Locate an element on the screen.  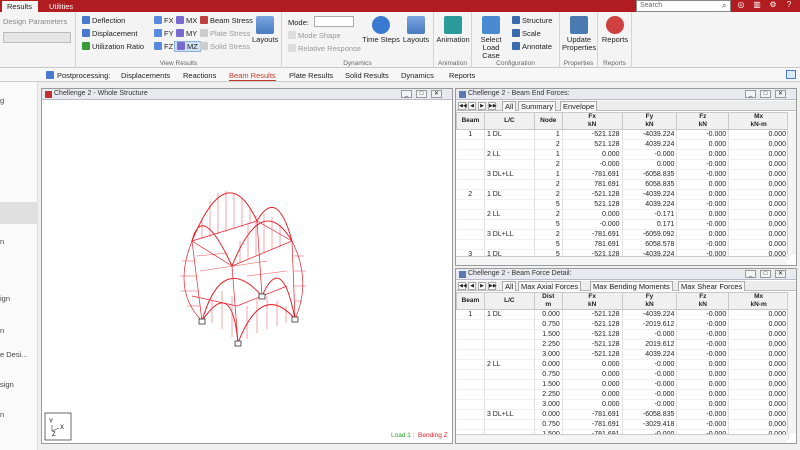
dynamics-layouts-button: Layouts is located at coordinates (416, 30).